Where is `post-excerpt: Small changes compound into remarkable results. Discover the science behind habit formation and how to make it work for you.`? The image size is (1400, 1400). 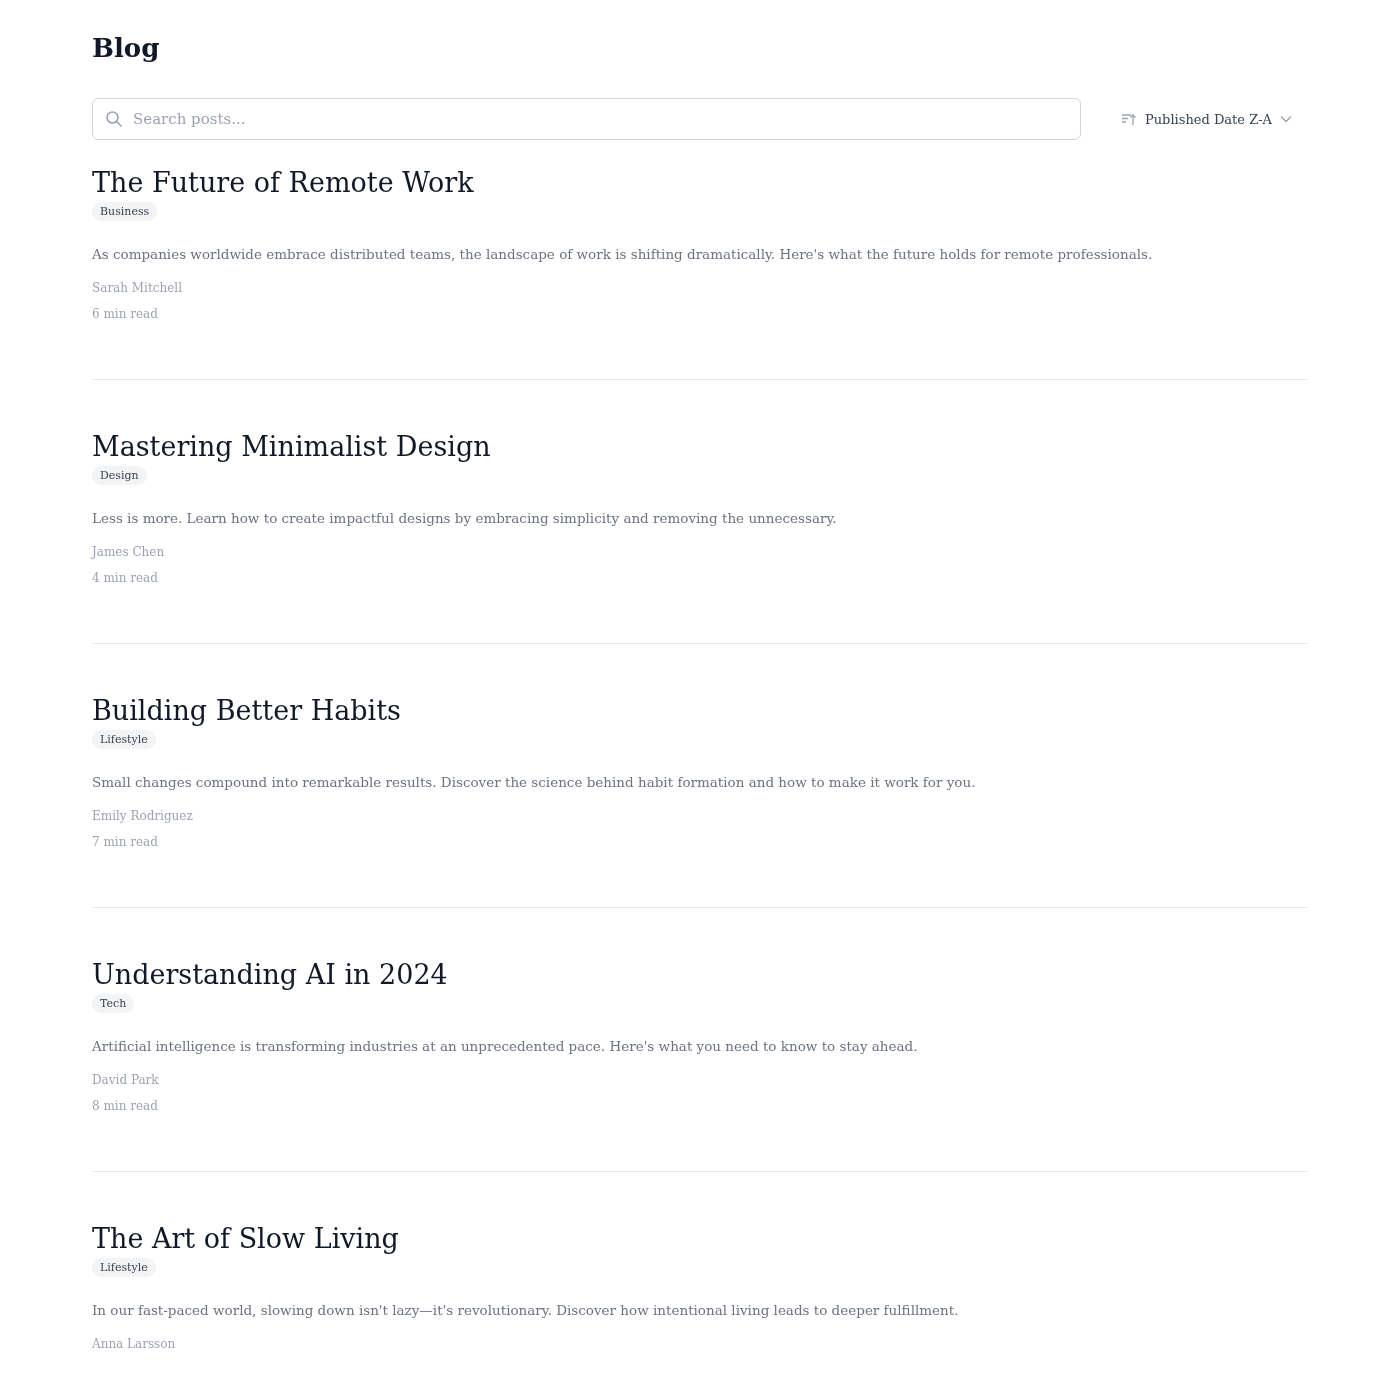 post-excerpt: Small changes compound into remarkable results. Discover the science behind habit formation and how to make it work for you. is located at coordinates (534, 782).